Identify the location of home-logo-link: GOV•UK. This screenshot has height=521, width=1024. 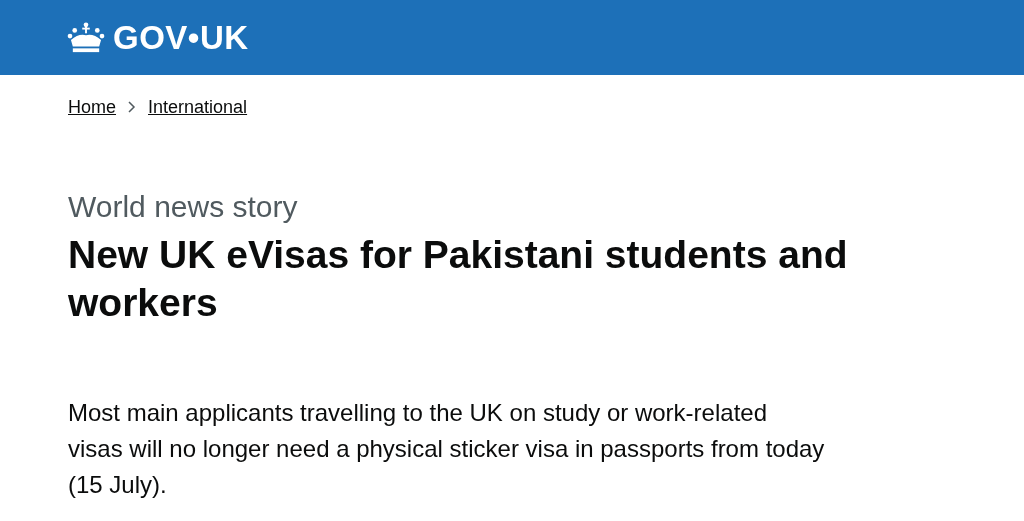
(158, 37).